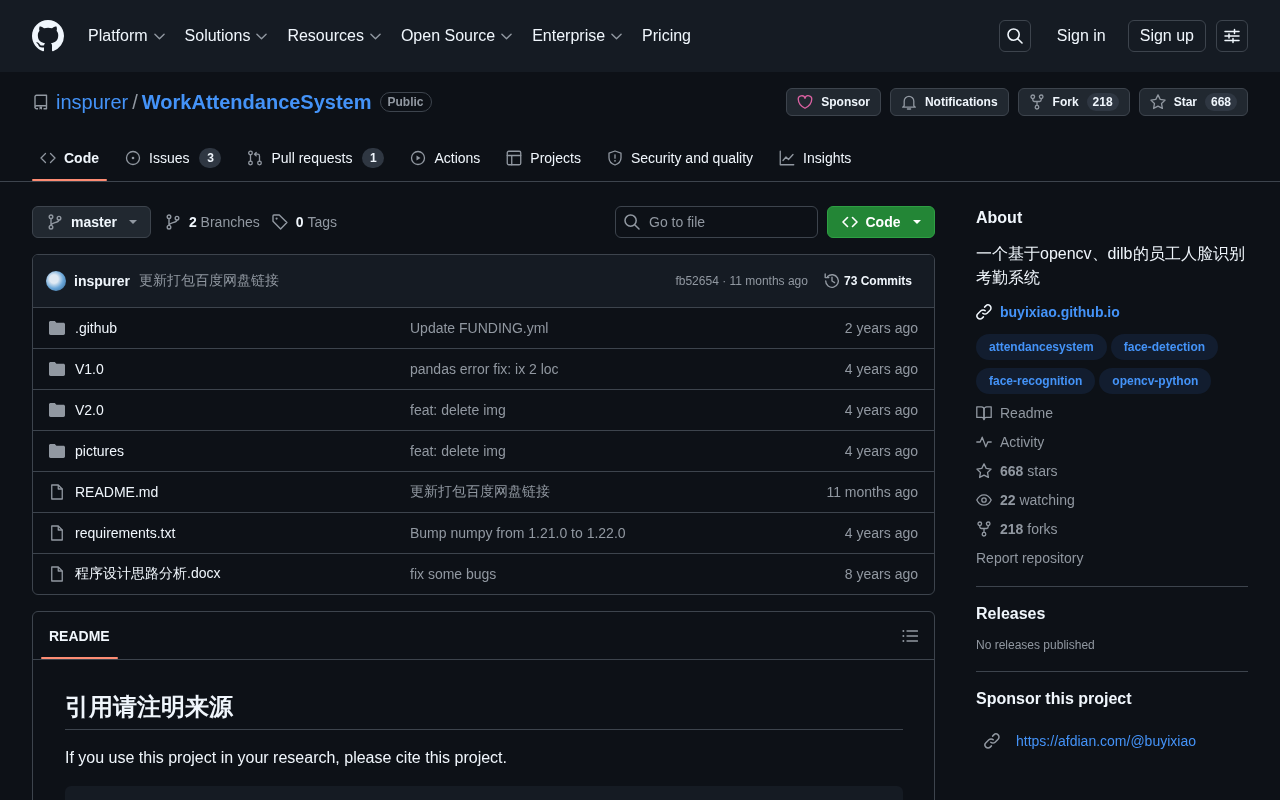  Describe the element at coordinates (479, 328) in the screenshot. I see `commit-message-link: Update FUNDING.yml` at that location.